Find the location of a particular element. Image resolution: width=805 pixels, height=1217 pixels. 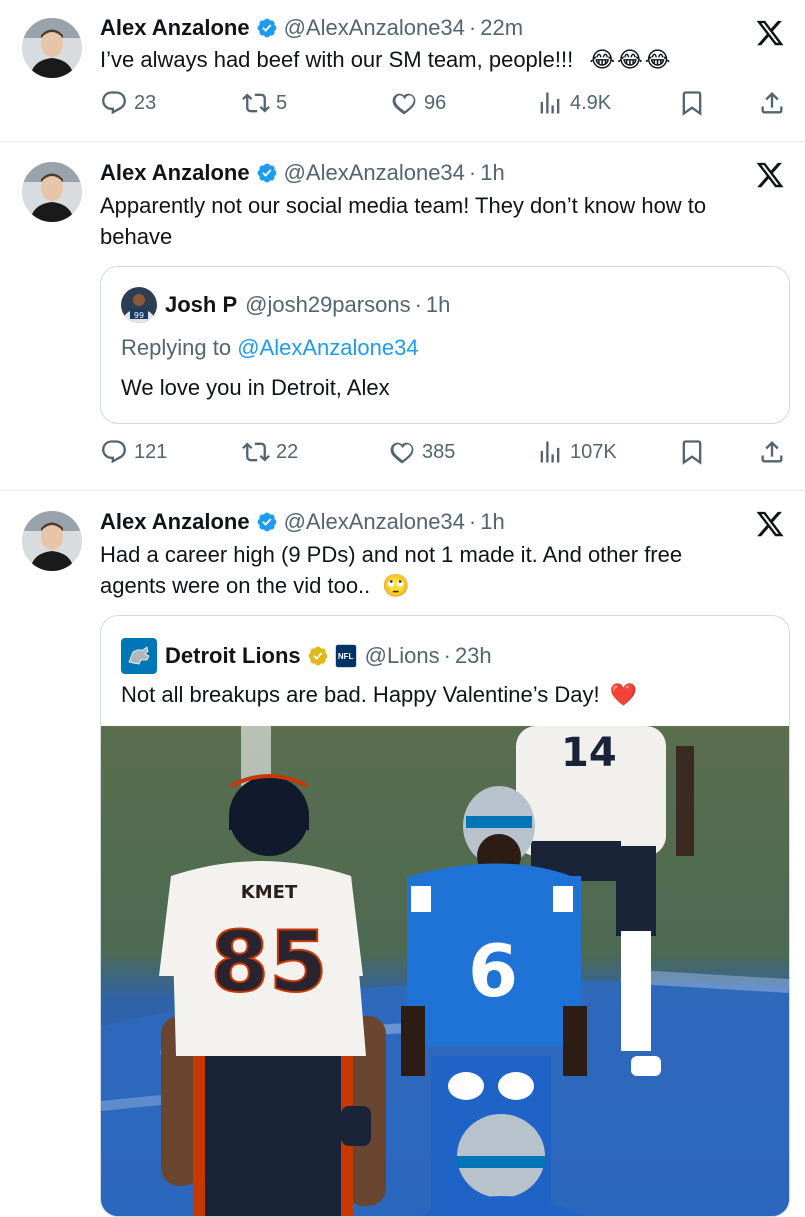

views-button: 4.9K is located at coordinates (573, 103).